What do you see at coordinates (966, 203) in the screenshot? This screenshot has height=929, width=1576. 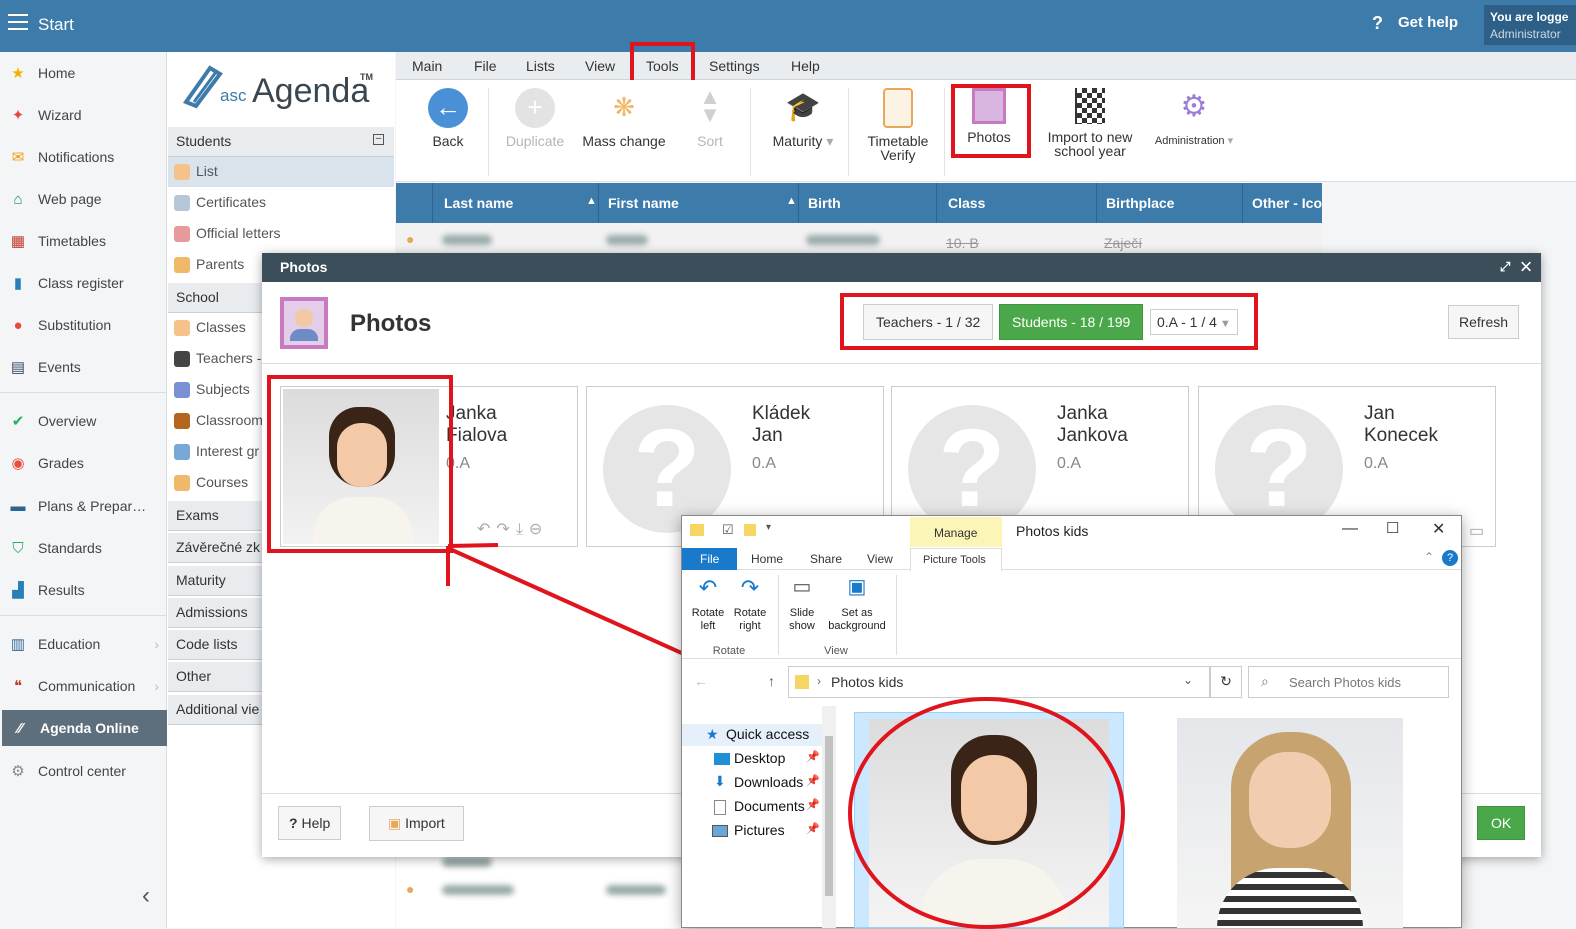 I see `column-class: Class` at bounding box center [966, 203].